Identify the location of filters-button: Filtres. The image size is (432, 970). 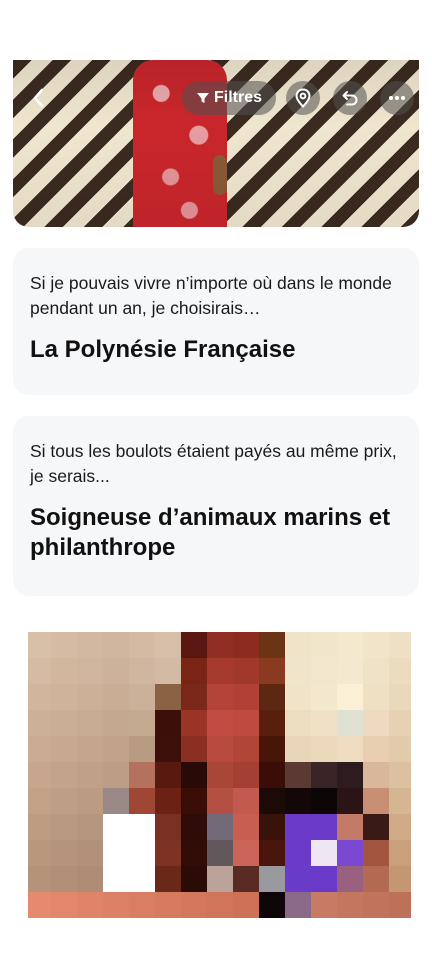
(229, 98).